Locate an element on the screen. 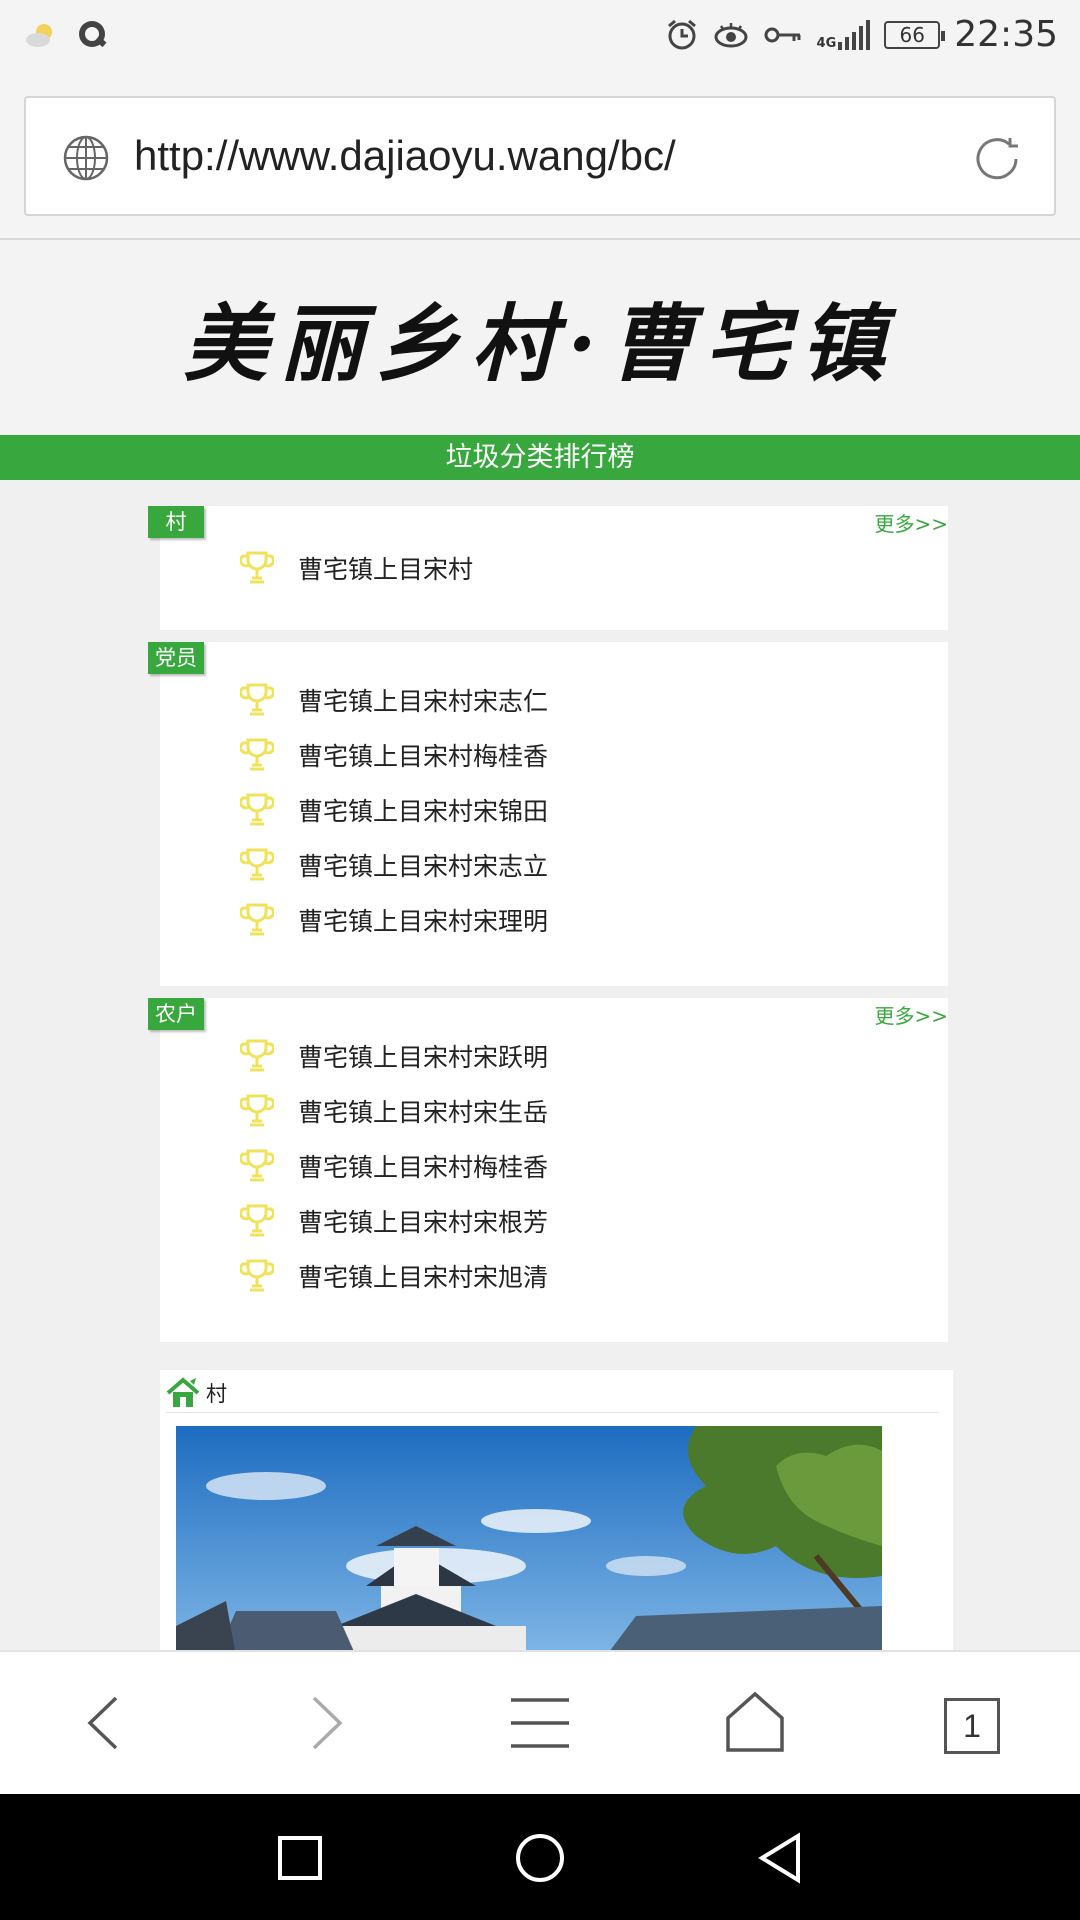 Image resolution: width=1080 pixels, height=1920 pixels. signal-icon: 4G is located at coordinates (843, 35).